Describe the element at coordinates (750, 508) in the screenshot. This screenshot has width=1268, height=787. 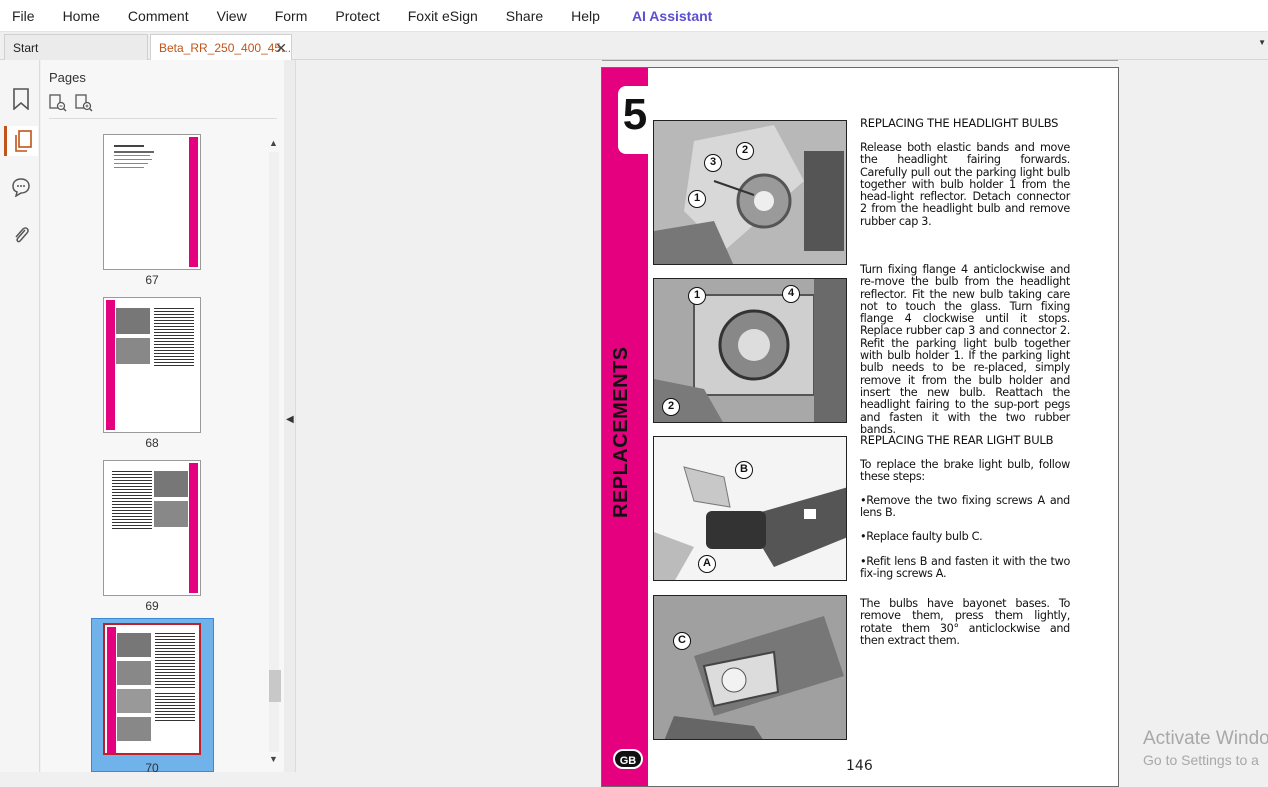
I see `photo-rear-light` at that location.